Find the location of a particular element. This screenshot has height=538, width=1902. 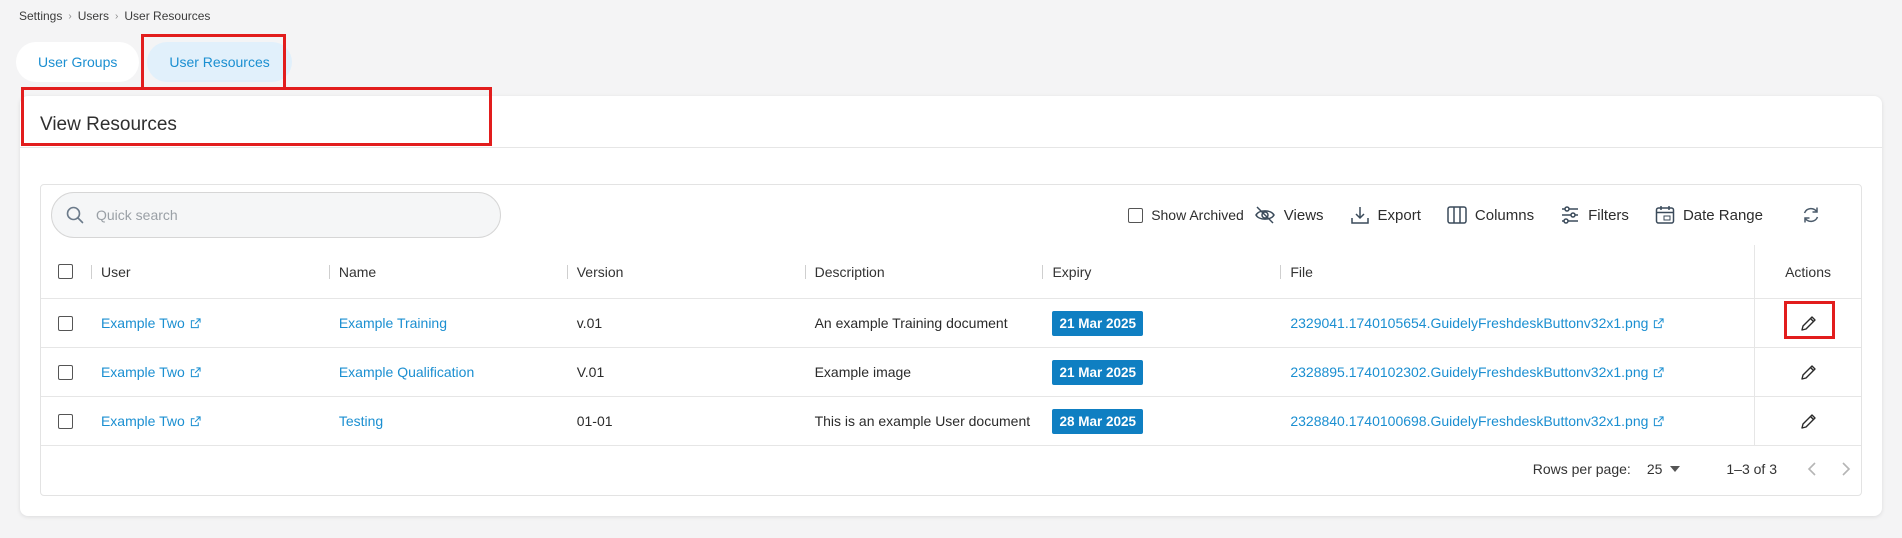

table-toolbar: Show Archived Views Export is located at coordinates (951, 215).